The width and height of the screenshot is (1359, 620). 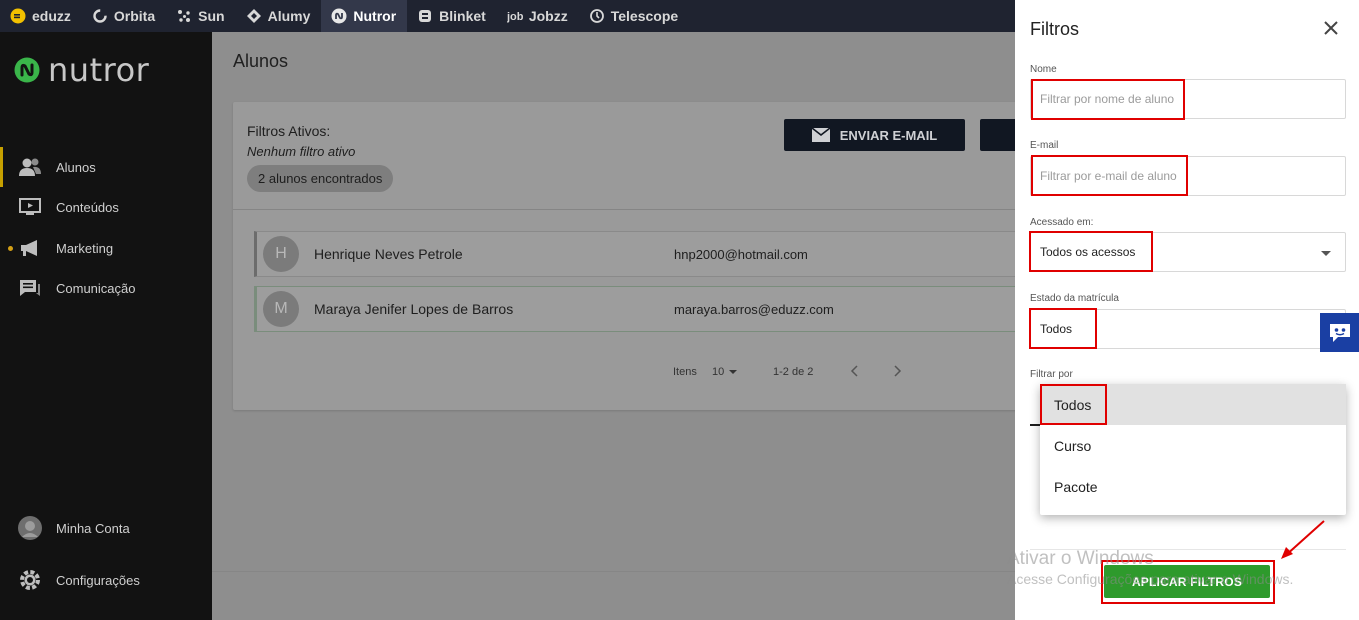 I want to click on app-telescope: Telescope, so click(x=634, y=16).